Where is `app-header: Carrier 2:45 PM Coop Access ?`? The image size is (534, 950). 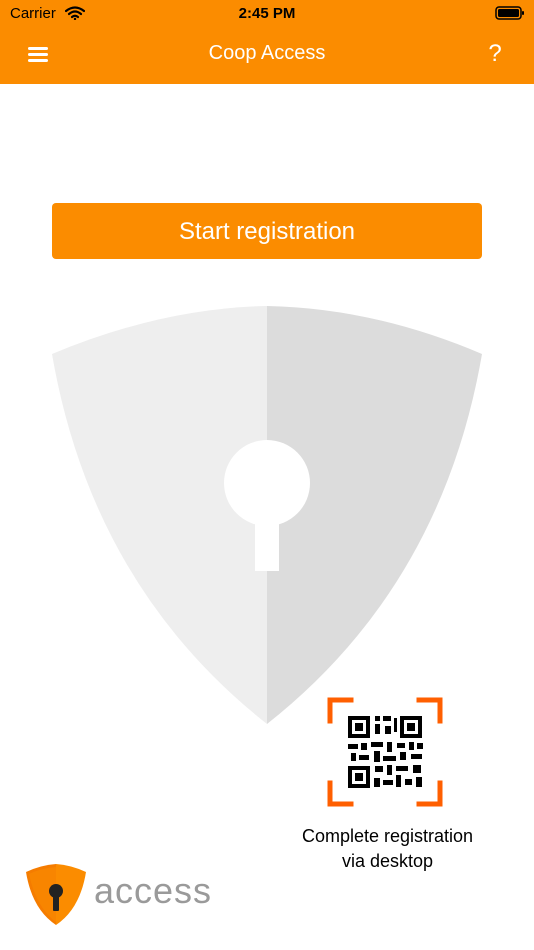
app-header: Carrier 2:45 PM Coop Access ? is located at coordinates (267, 42).